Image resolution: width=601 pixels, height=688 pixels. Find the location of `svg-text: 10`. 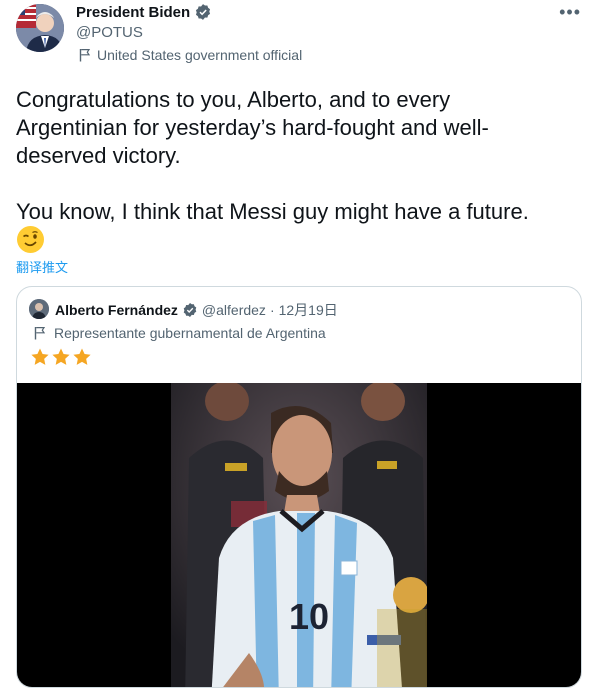

svg-text: 10 is located at coordinates (309, 616).